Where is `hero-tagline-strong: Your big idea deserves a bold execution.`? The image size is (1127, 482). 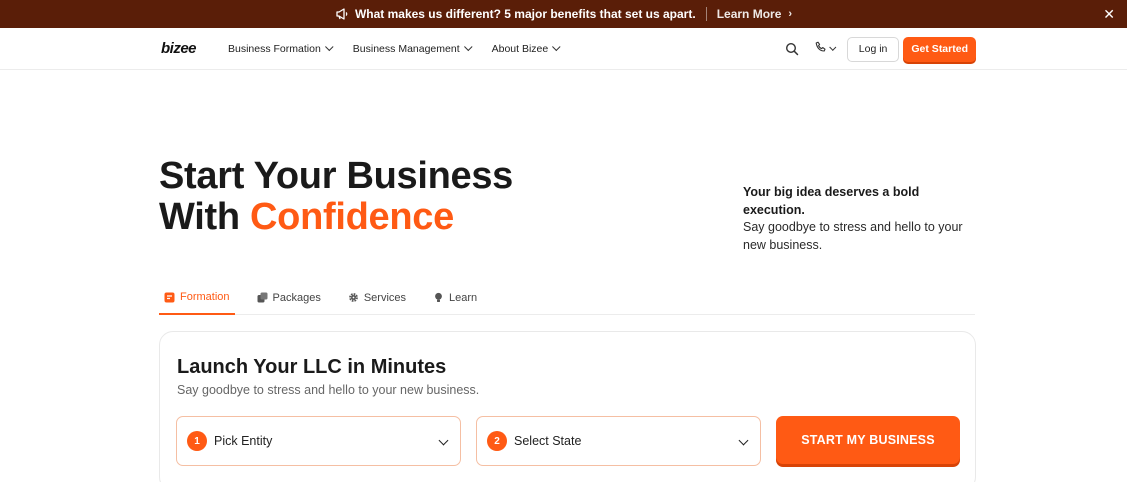
hero-tagline-strong: Your big idea deserves a bold execution. is located at coordinates (831, 201).